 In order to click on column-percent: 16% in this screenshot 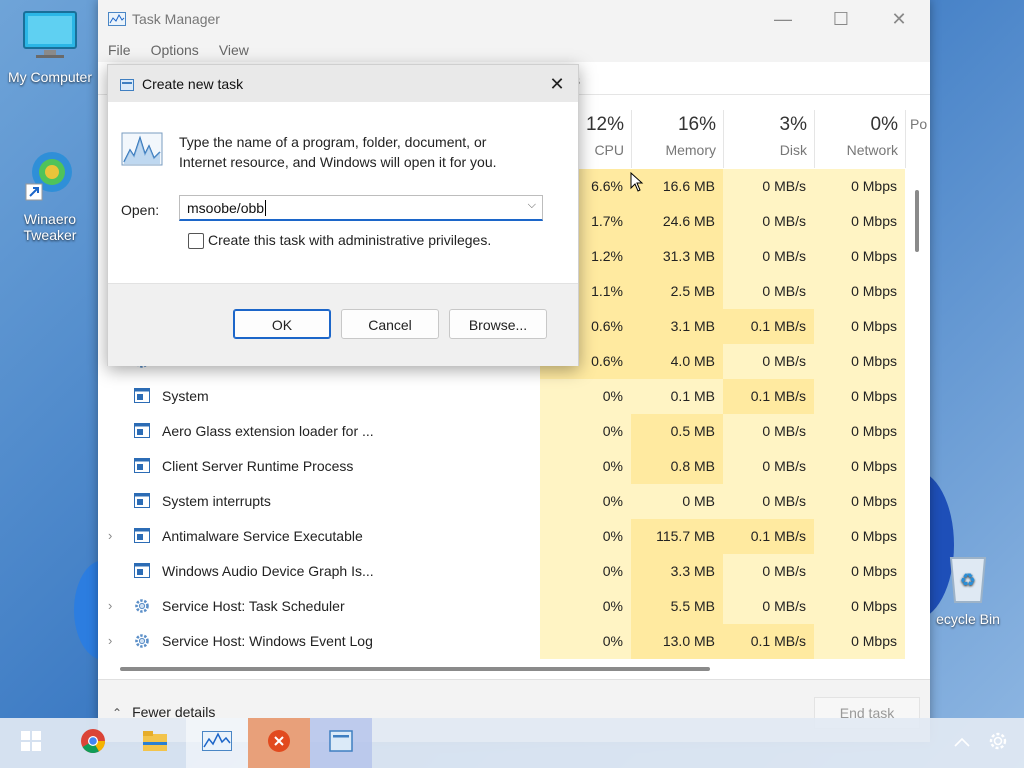, I will do `click(696, 124)`.